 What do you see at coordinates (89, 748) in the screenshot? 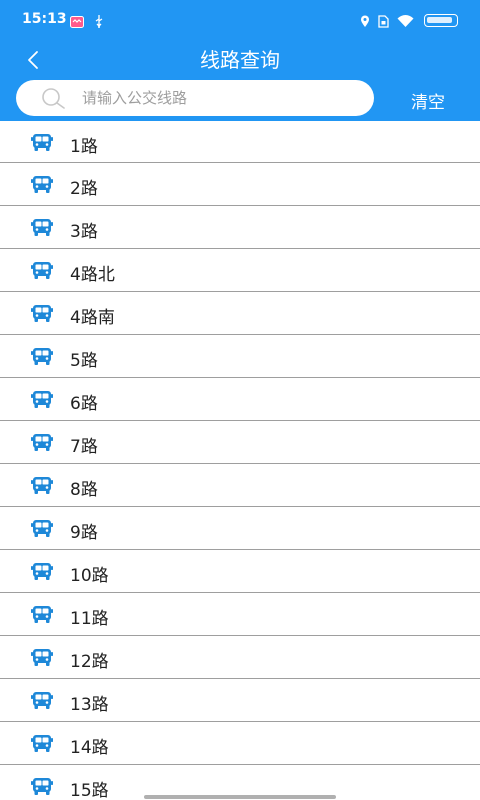
I see `route-name: 14路` at bounding box center [89, 748].